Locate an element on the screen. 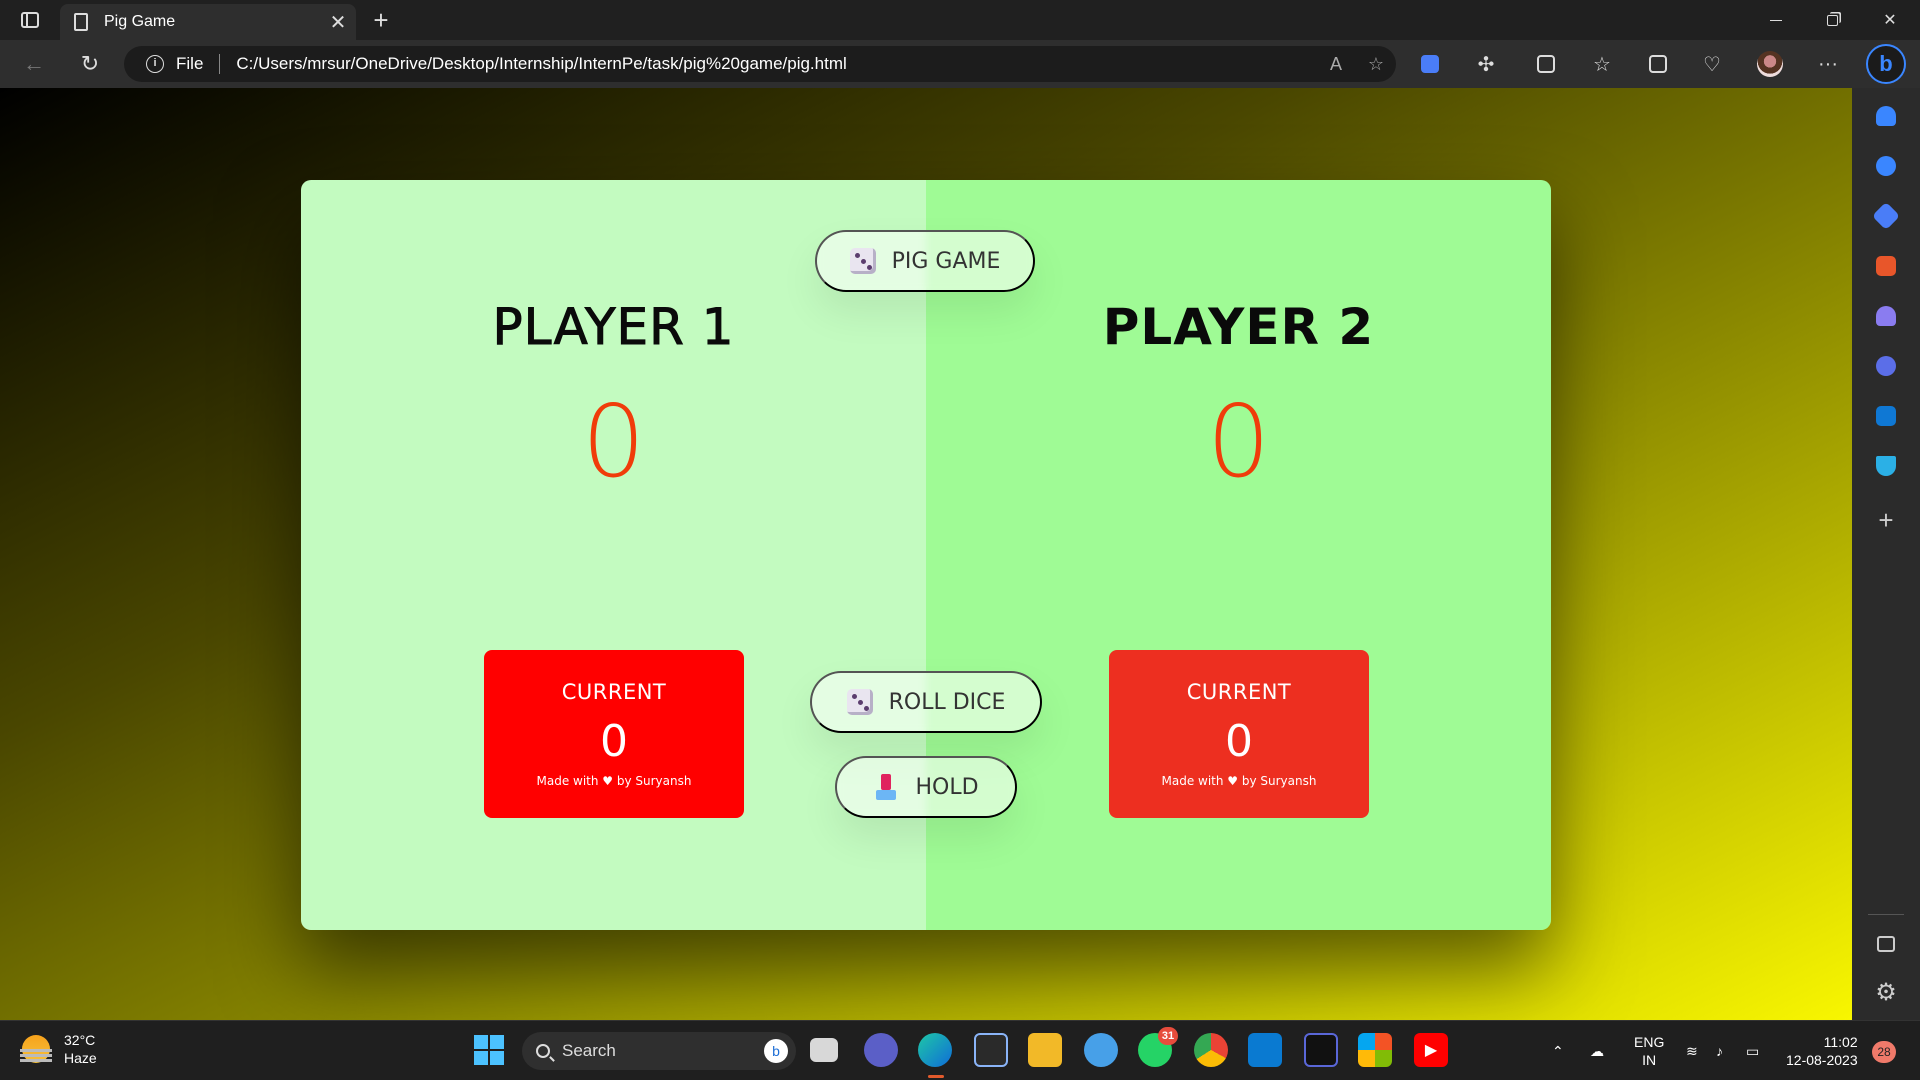  new-tab-button: + is located at coordinates (381, 20).